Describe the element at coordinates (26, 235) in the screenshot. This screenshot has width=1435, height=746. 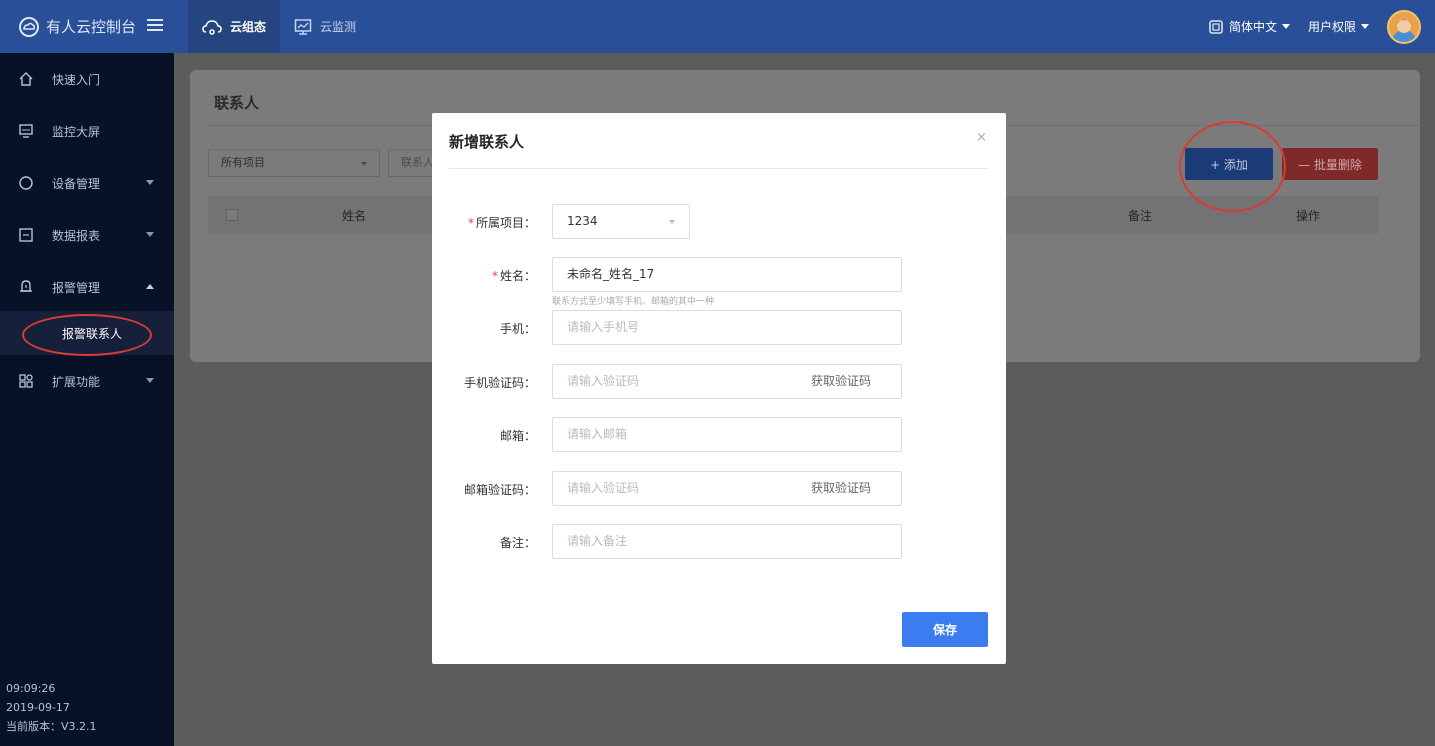
I see `report-icon` at that location.